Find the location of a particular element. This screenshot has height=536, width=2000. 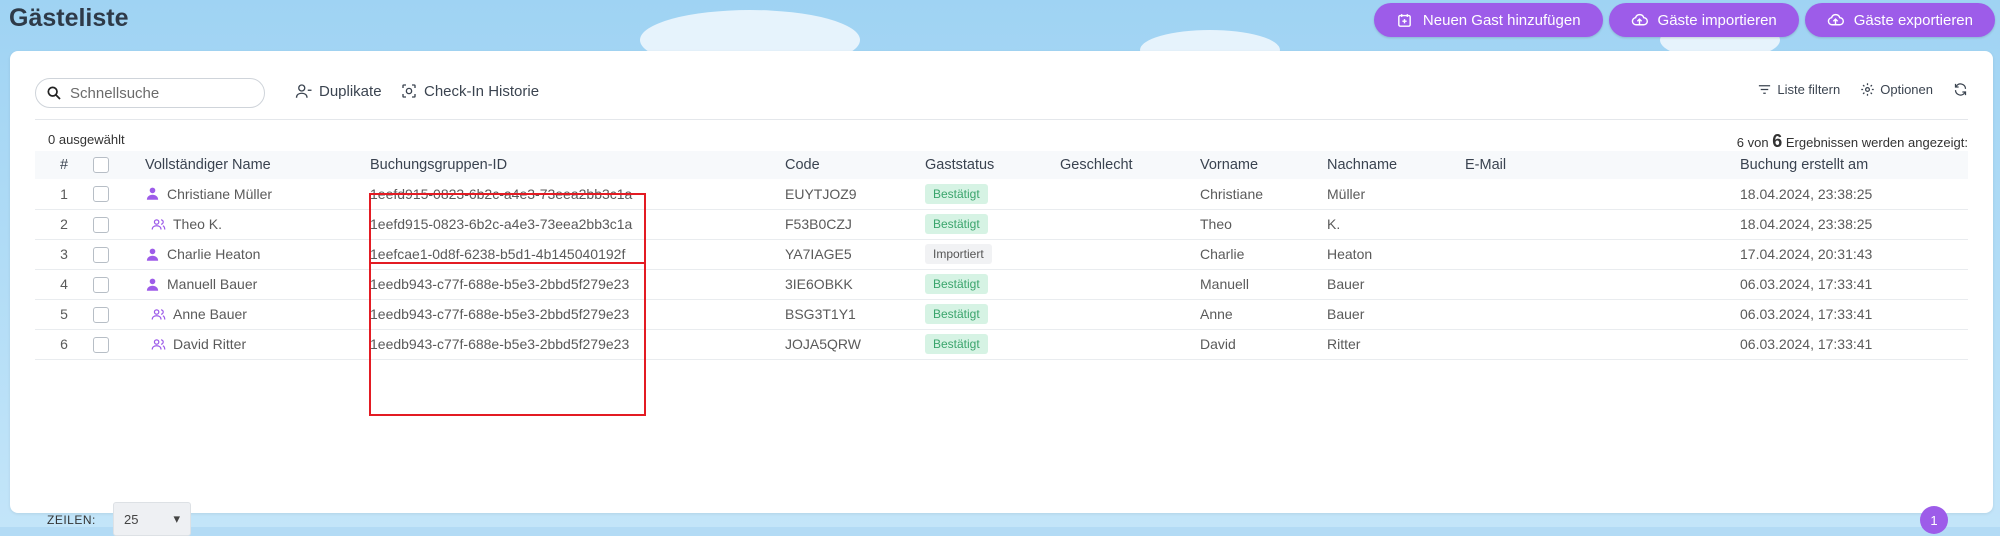

import-guests-button: Gäste importieren is located at coordinates (1703, 20).